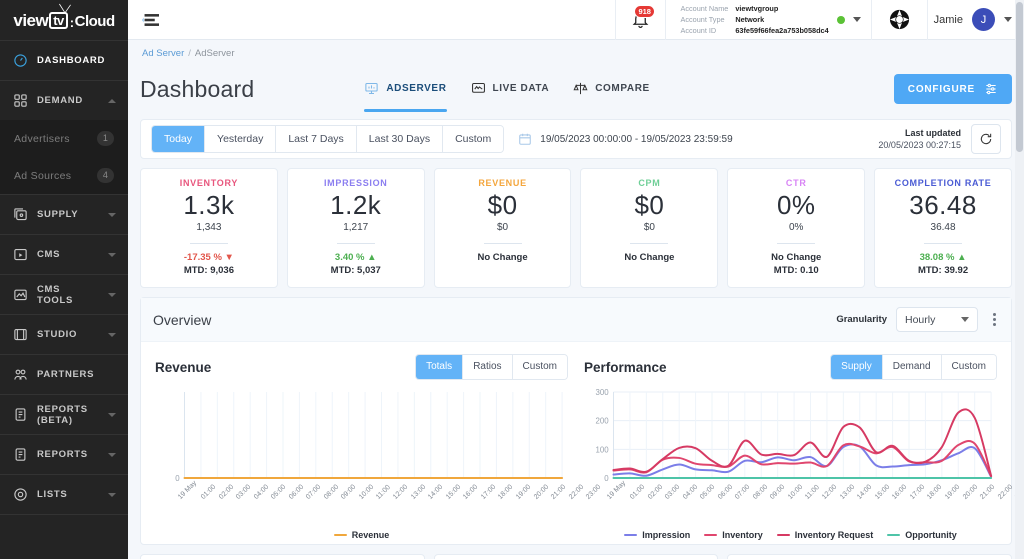 This screenshot has height=559, width=1024. Describe the element at coordinates (440, 367) in the screenshot. I see `revenue-seg-totals: Totals` at that location.